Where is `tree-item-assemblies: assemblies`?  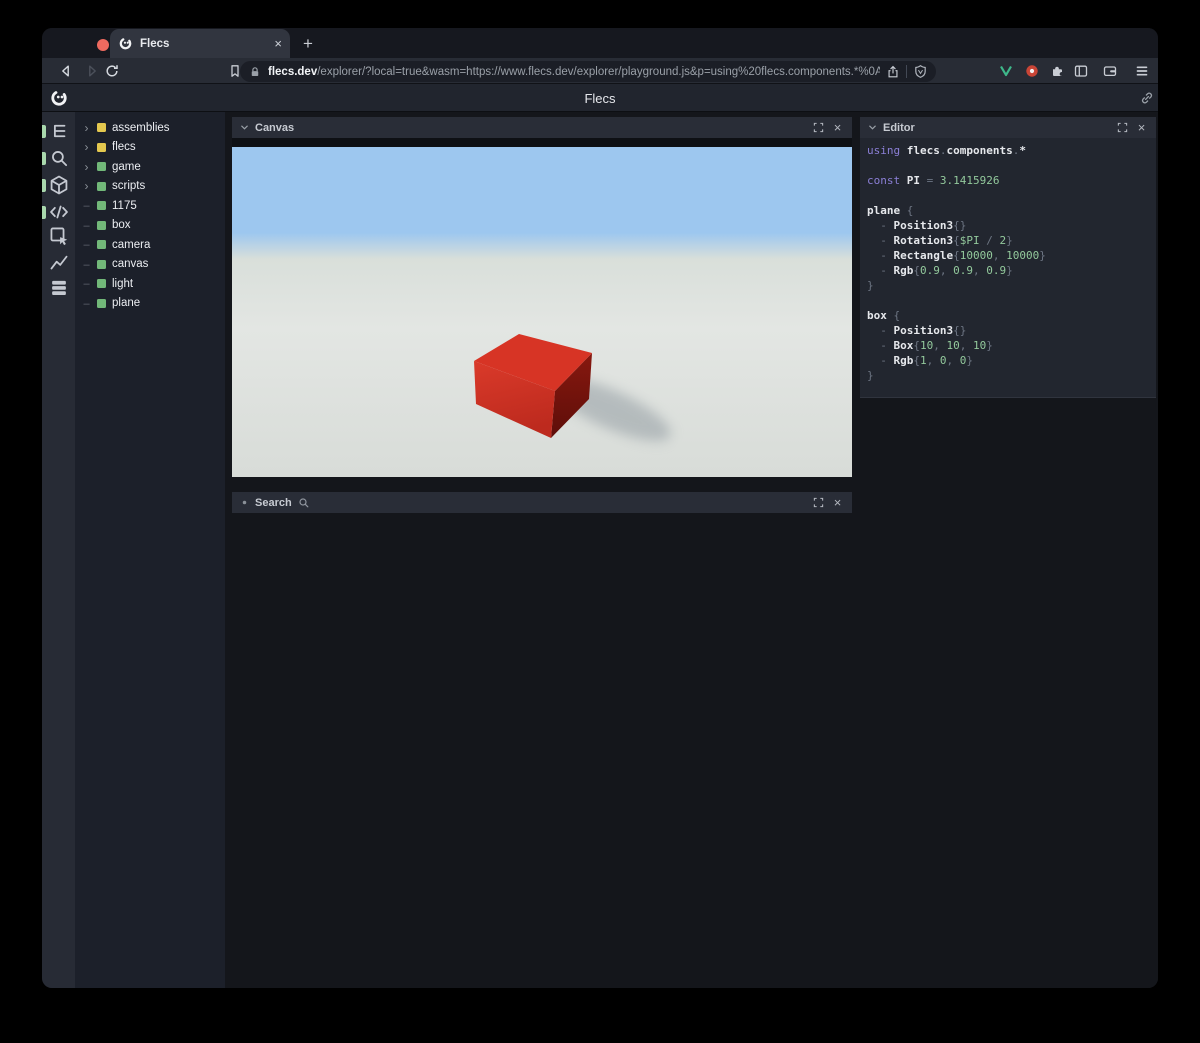 tree-item-assemblies: assemblies is located at coordinates (150, 128).